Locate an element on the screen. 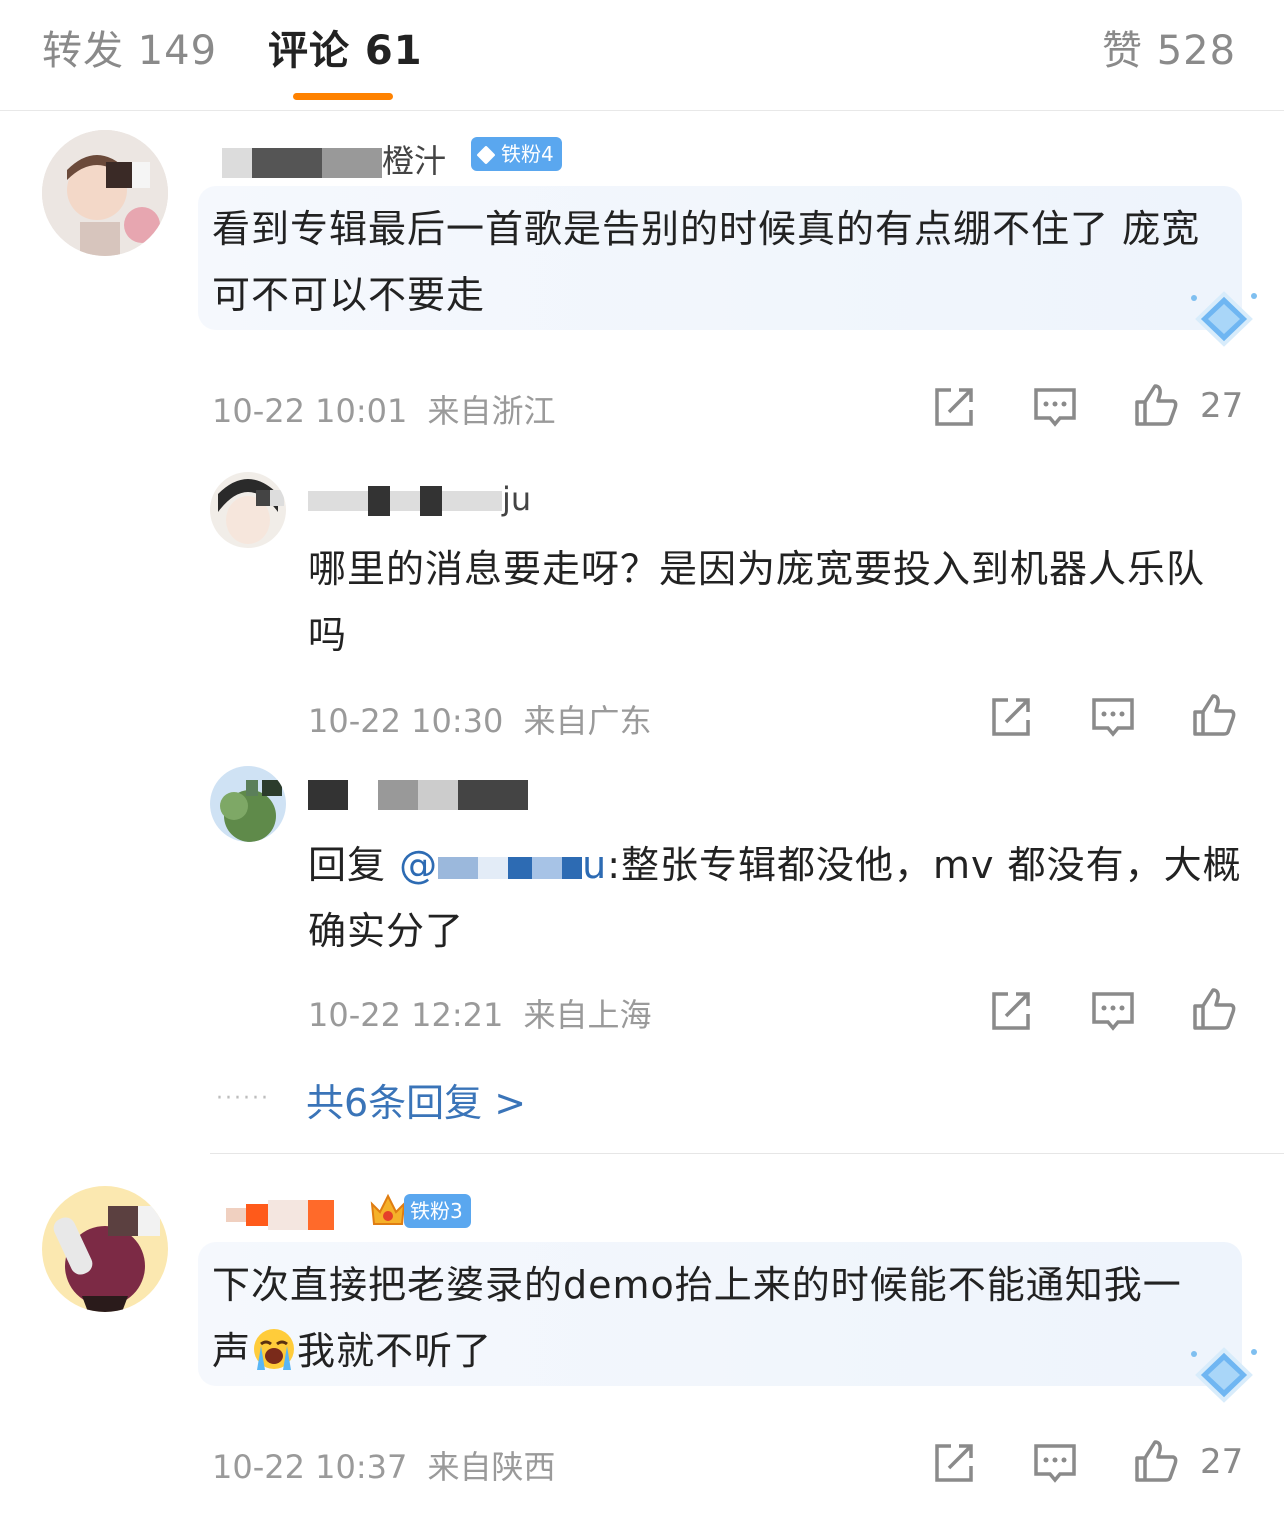 The height and width of the screenshot is (1525, 1284). active-tab-indicator is located at coordinates (343, 96).